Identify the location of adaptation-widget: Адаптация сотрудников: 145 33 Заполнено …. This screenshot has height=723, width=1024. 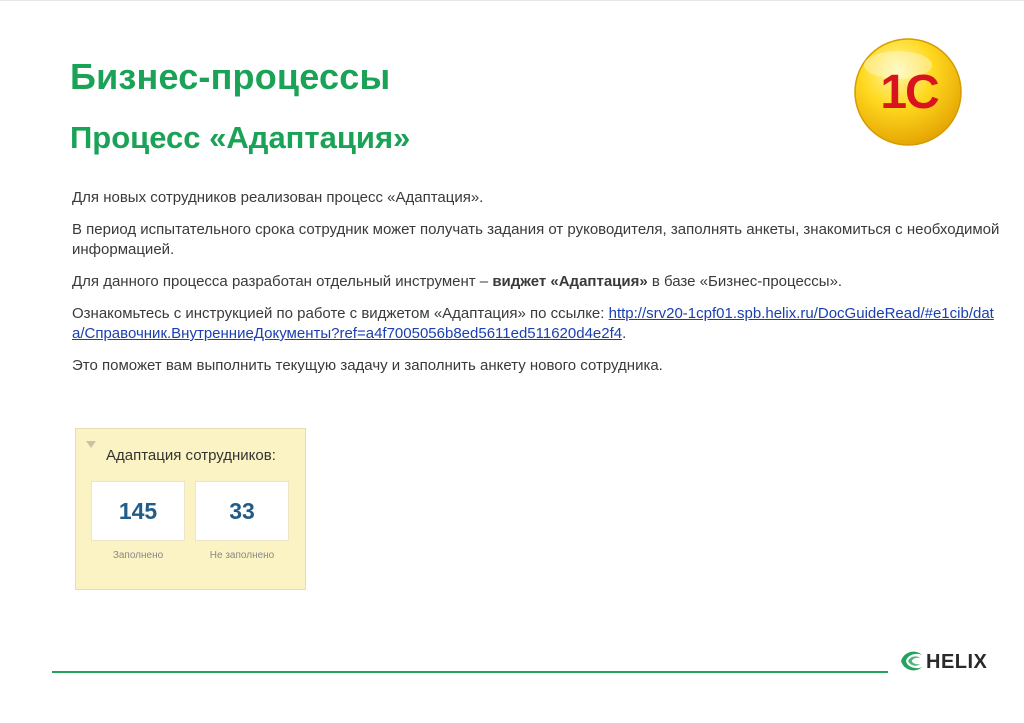
(190, 509).